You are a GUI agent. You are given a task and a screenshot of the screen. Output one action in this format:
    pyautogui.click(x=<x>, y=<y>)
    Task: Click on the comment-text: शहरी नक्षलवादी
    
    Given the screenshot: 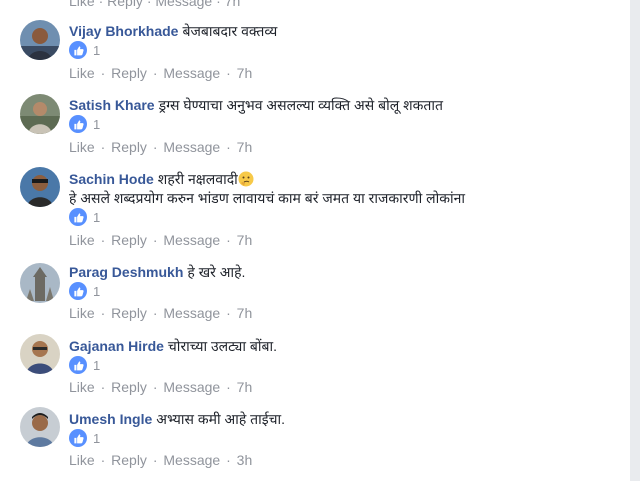 What is the action you would take?
    pyautogui.click(x=197, y=179)
    